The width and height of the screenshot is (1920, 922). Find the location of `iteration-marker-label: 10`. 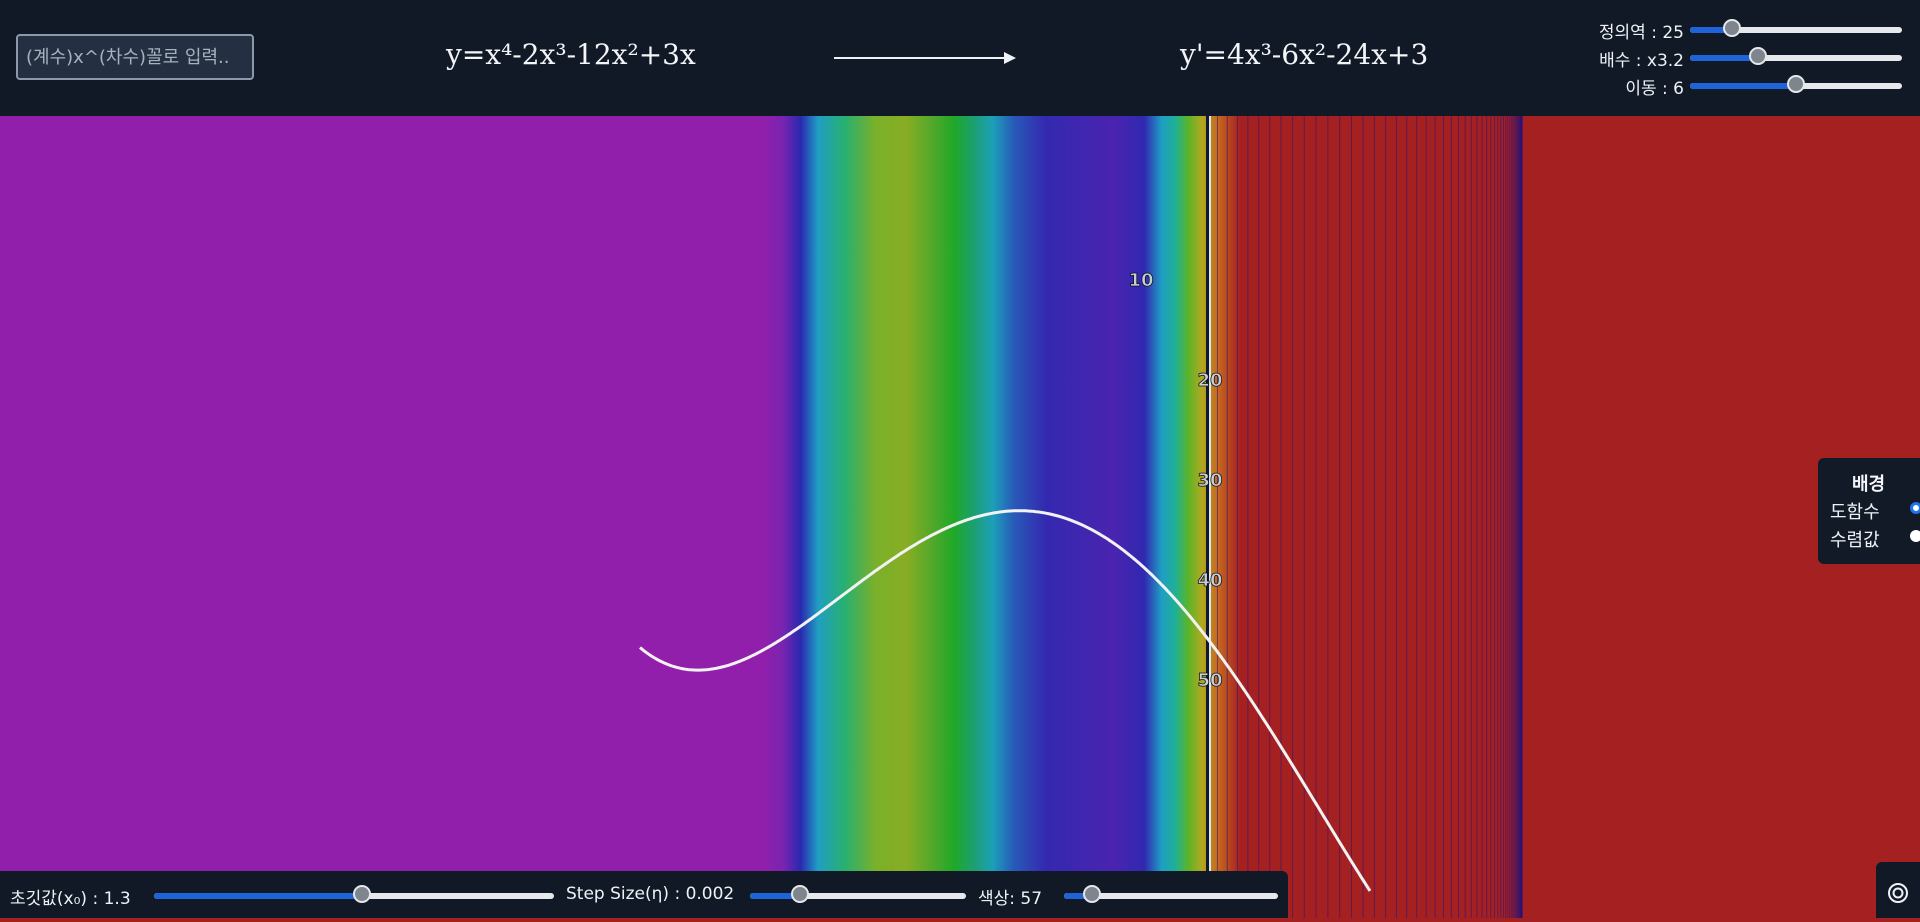

iteration-marker-label: 10 is located at coordinates (1140, 280).